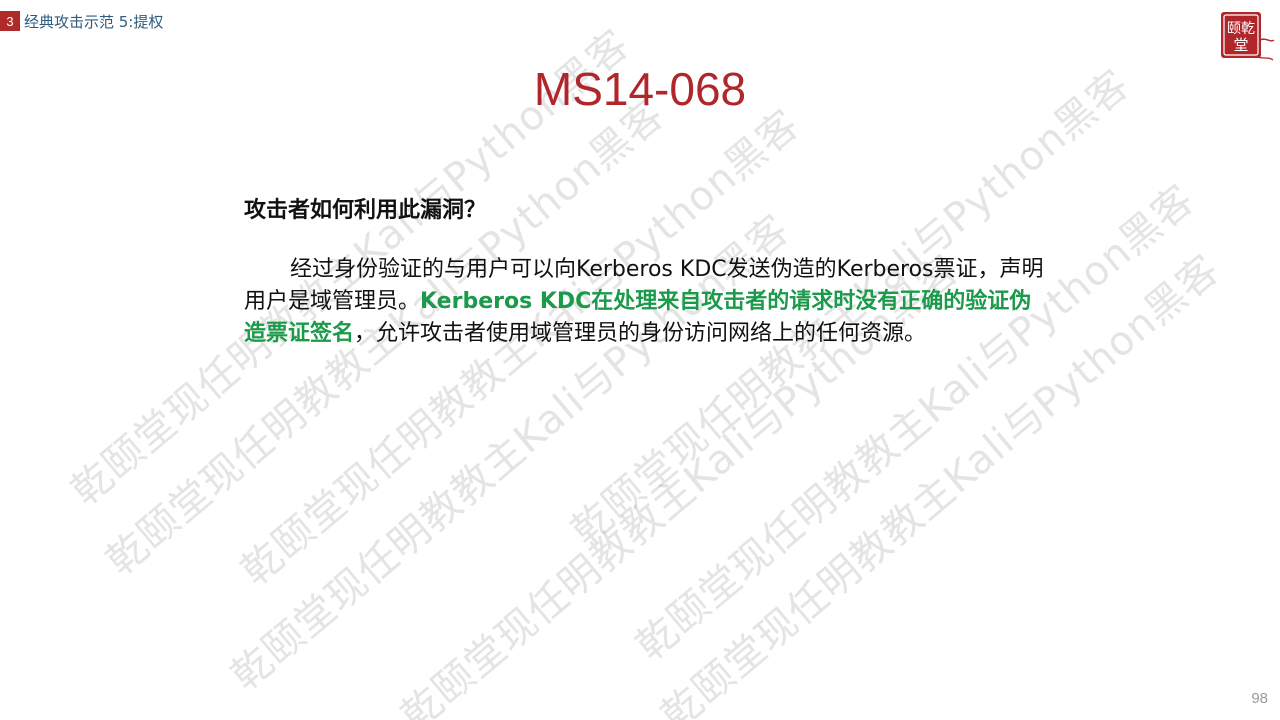 This screenshot has width=1280, height=720. What do you see at coordinates (1240, 45) in the screenshot?
I see `logo-text-bottom: 堂` at bounding box center [1240, 45].